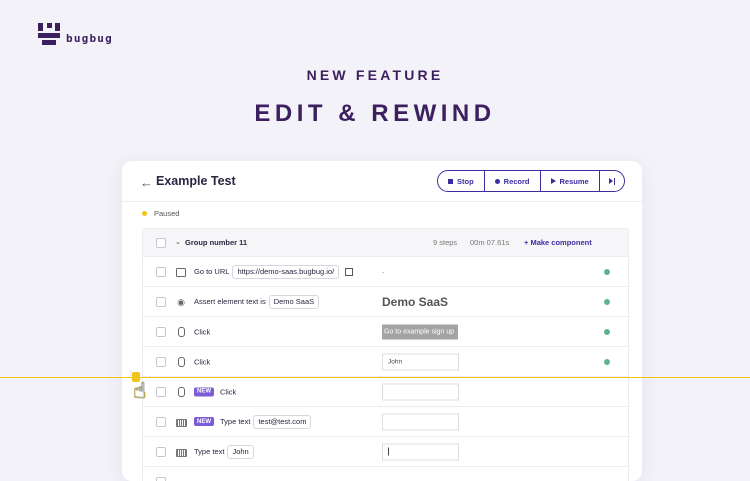  I want to click on step-action: Assert element text is, so click(230, 301).